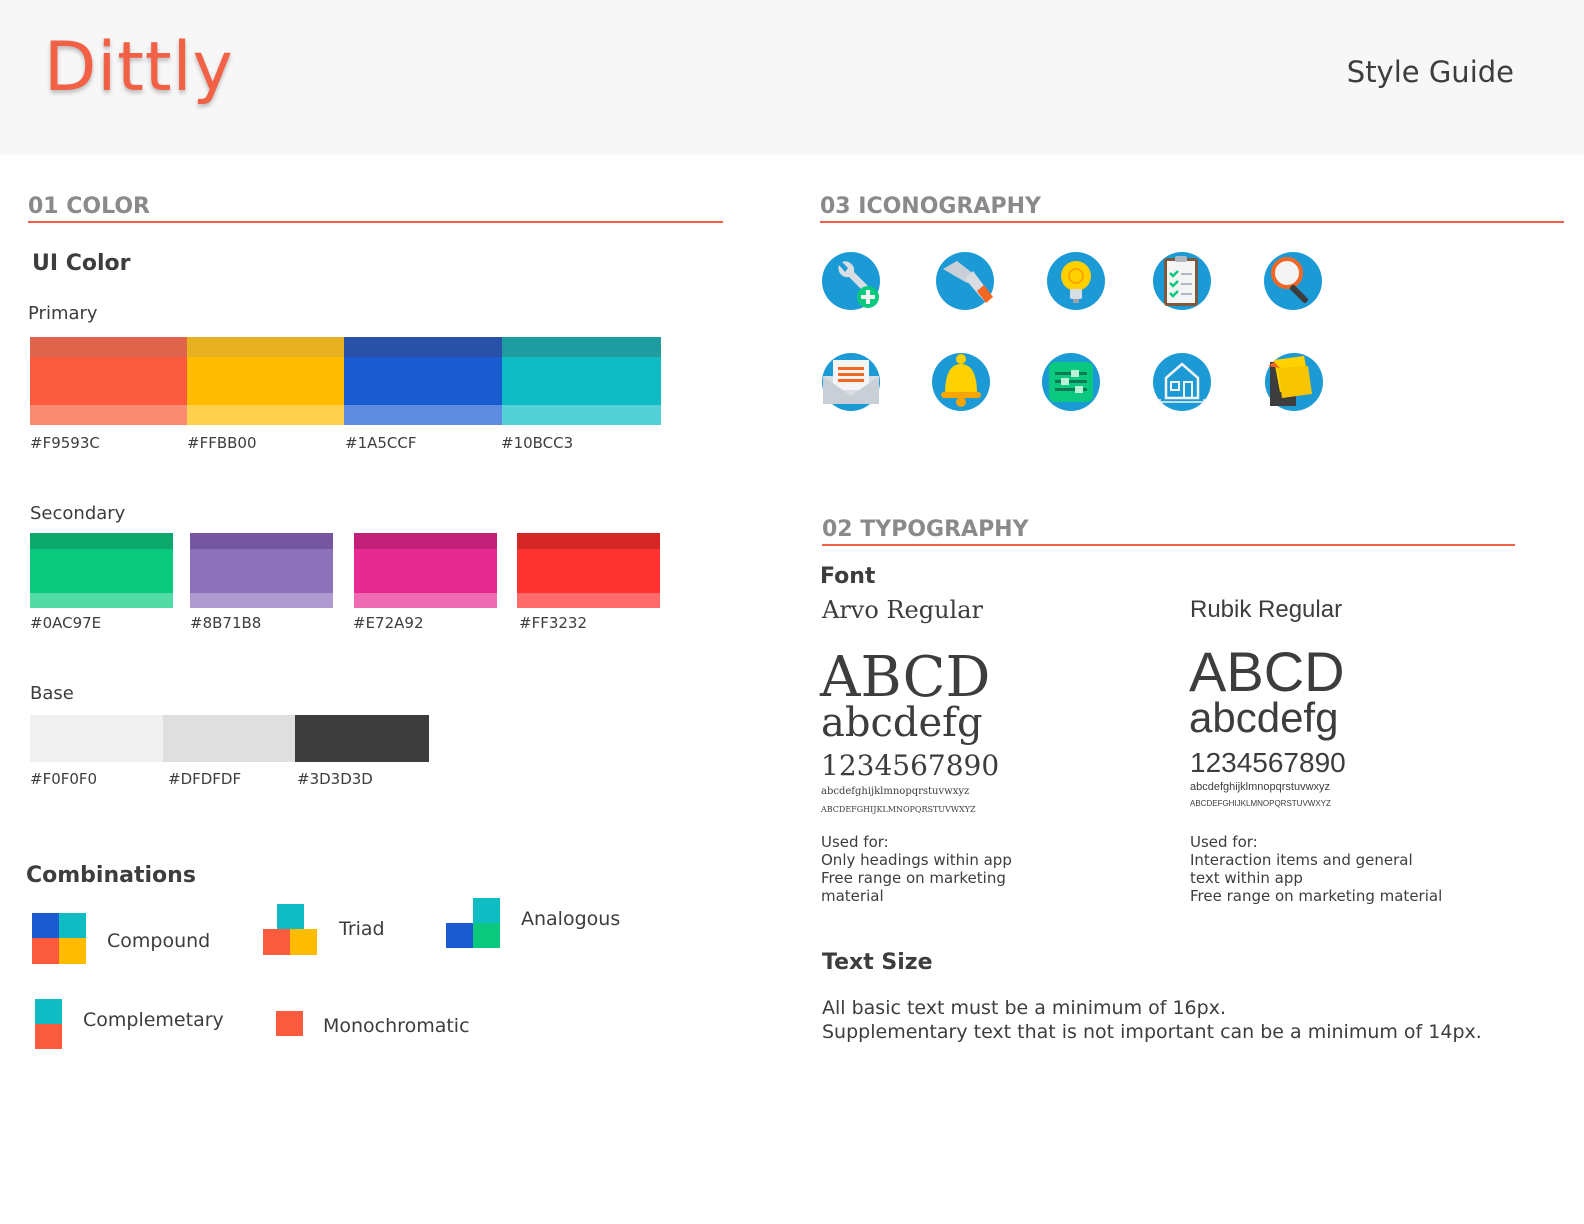  Describe the element at coordinates (851, 281) in the screenshot. I see `wrench-add-icon` at that location.